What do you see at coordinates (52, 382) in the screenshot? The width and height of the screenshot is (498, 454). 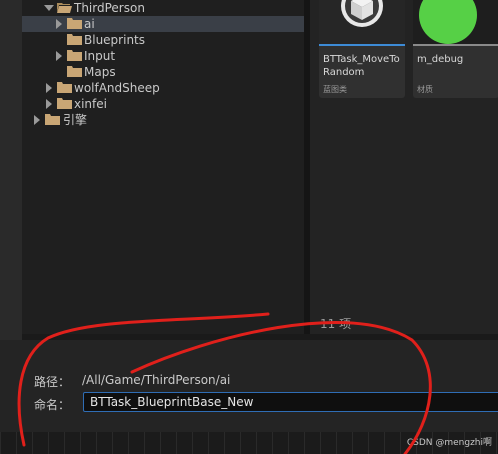 I see `path-label: 路径：` at bounding box center [52, 382].